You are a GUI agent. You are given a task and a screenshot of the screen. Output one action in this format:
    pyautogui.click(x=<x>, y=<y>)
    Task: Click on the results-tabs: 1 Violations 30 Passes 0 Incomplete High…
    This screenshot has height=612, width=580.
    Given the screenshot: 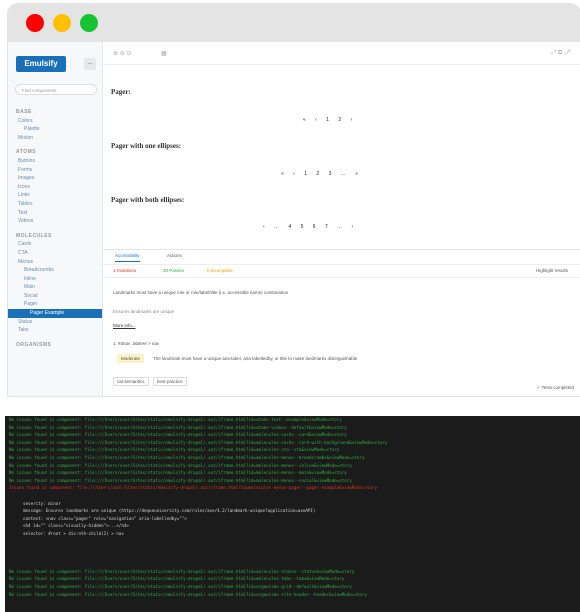 What is the action you would take?
    pyautogui.click(x=341, y=271)
    